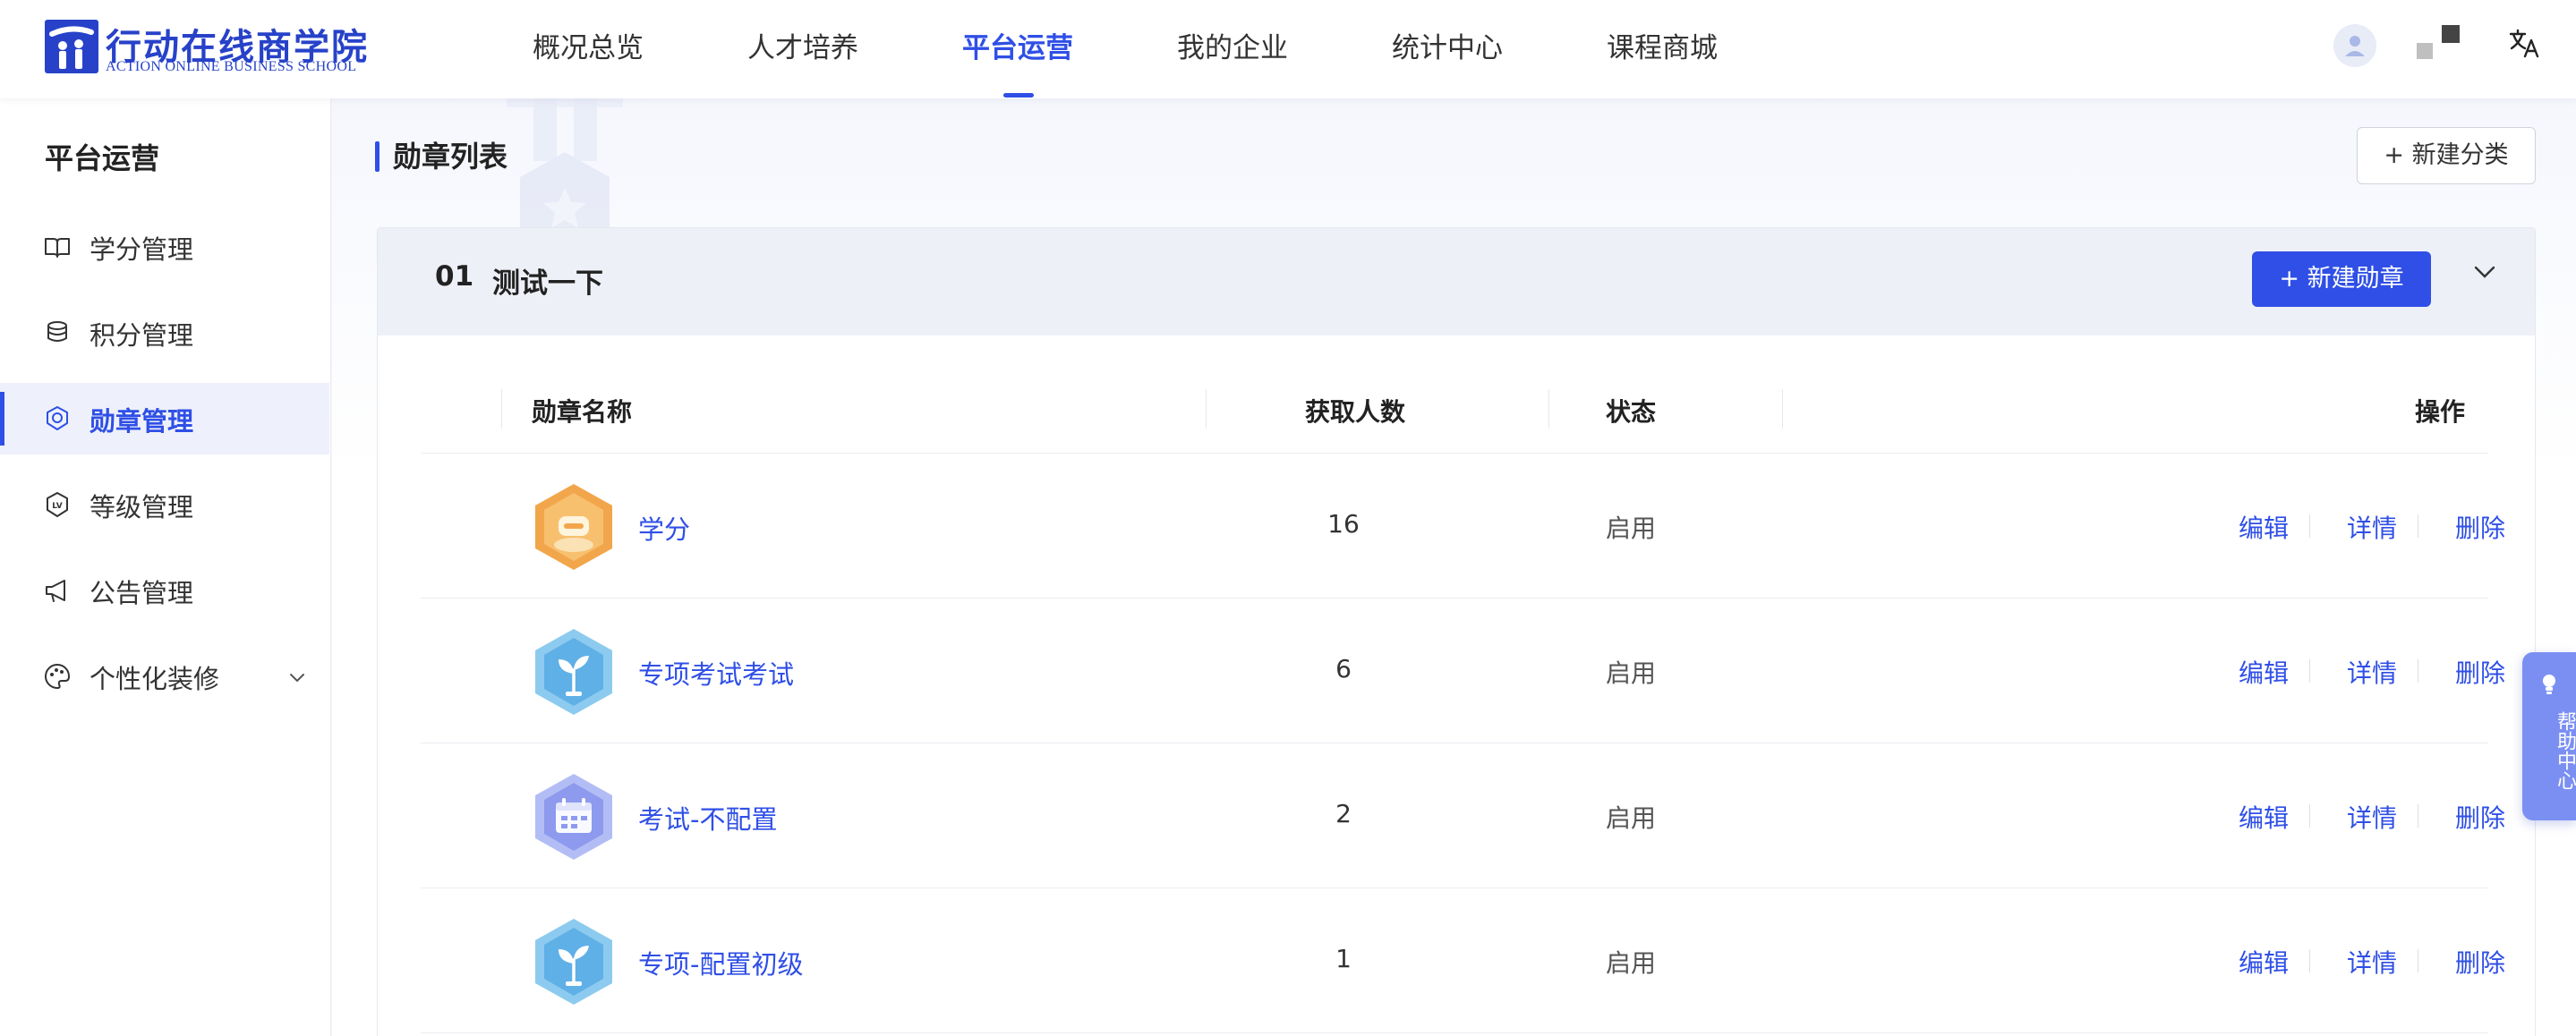  What do you see at coordinates (2446, 155) in the screenshot?
I see `new-category-button: + 新建分类` at bounding box center [2446, 155].